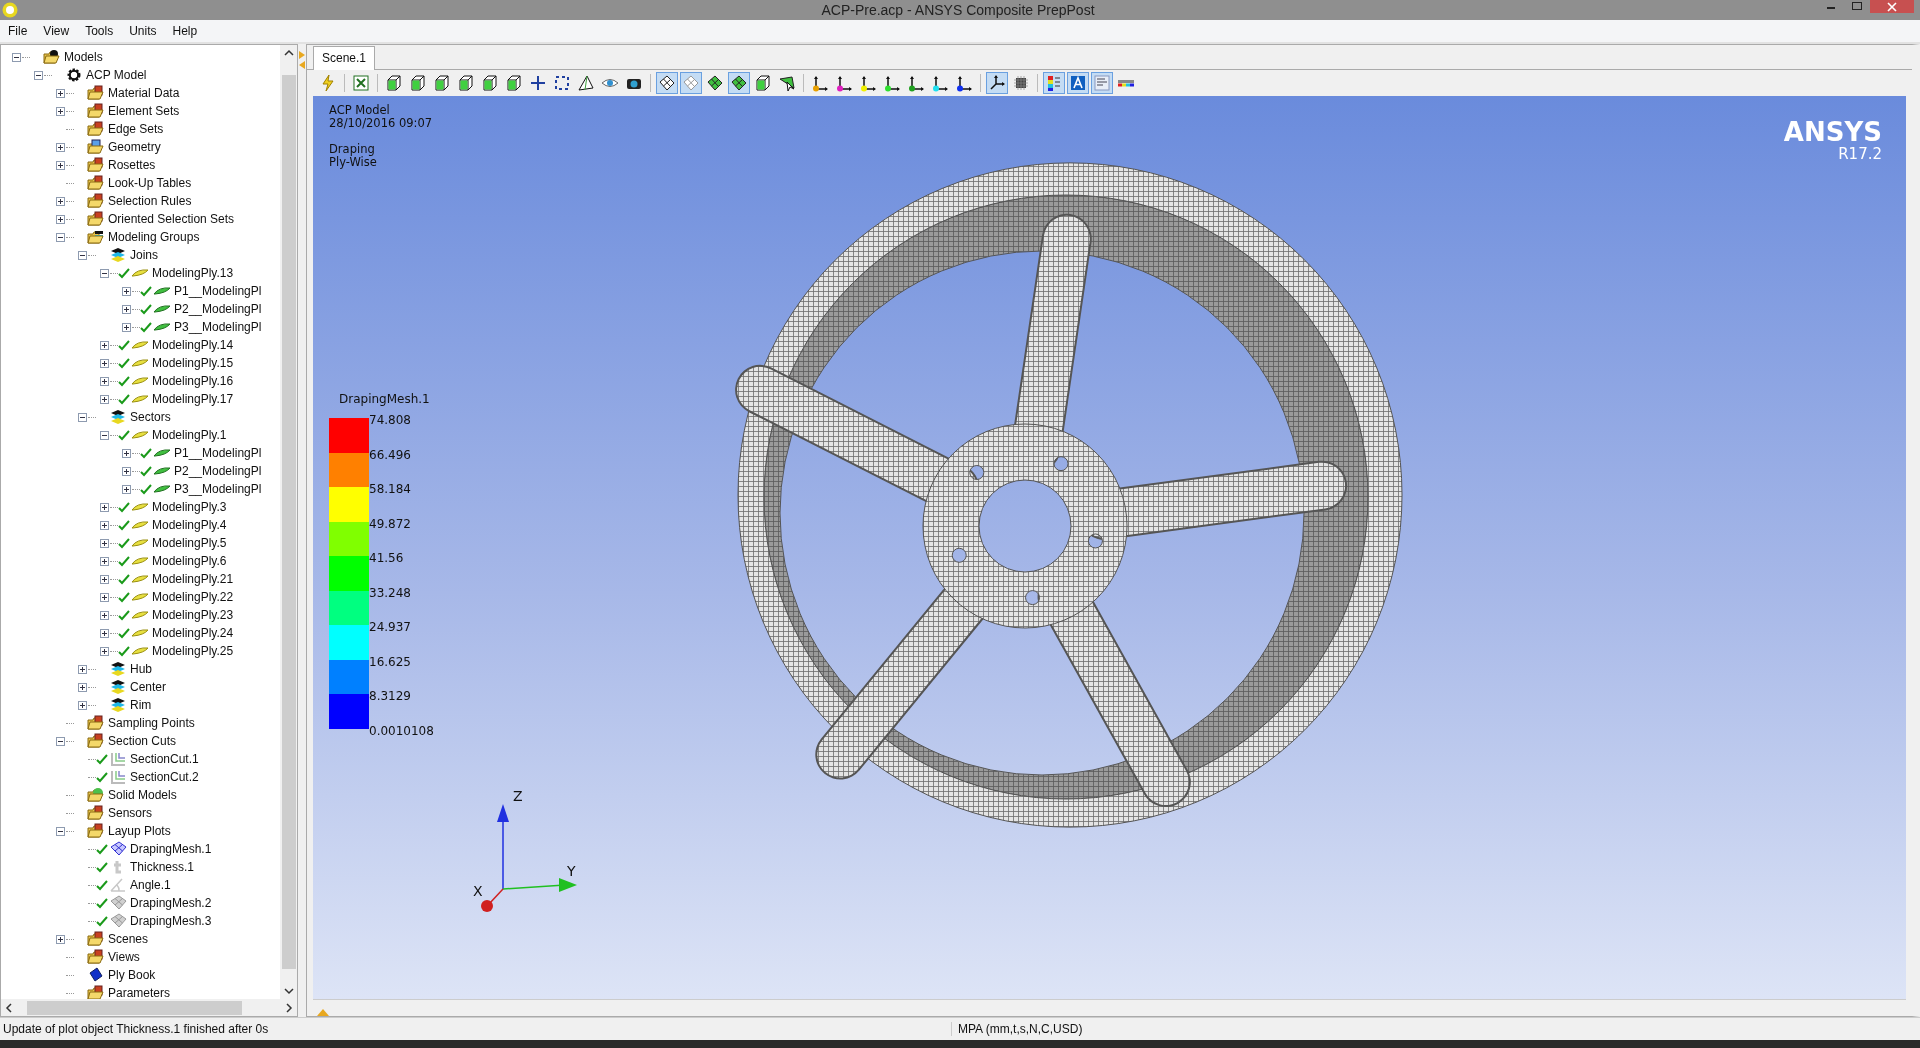  What do you see at coordinates (128, 939) in the screenshot?
I see `tree-item: Scenes` at bounding box center [128, 939].